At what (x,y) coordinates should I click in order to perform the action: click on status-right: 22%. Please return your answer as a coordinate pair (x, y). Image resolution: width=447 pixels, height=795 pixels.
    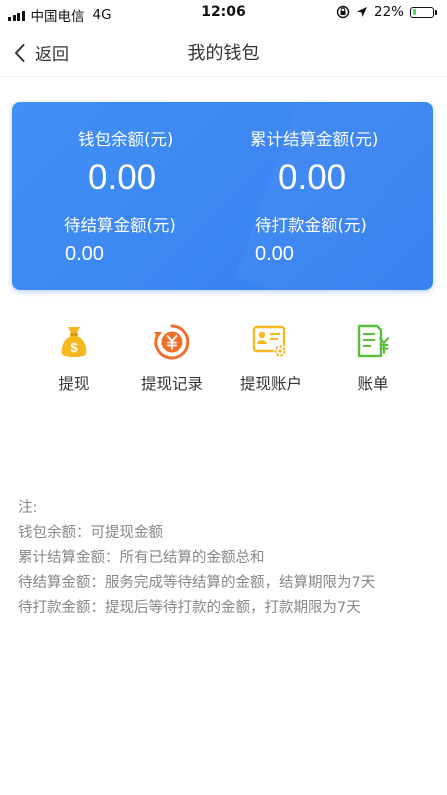
    Looking at the image, I should click on (386, 12).